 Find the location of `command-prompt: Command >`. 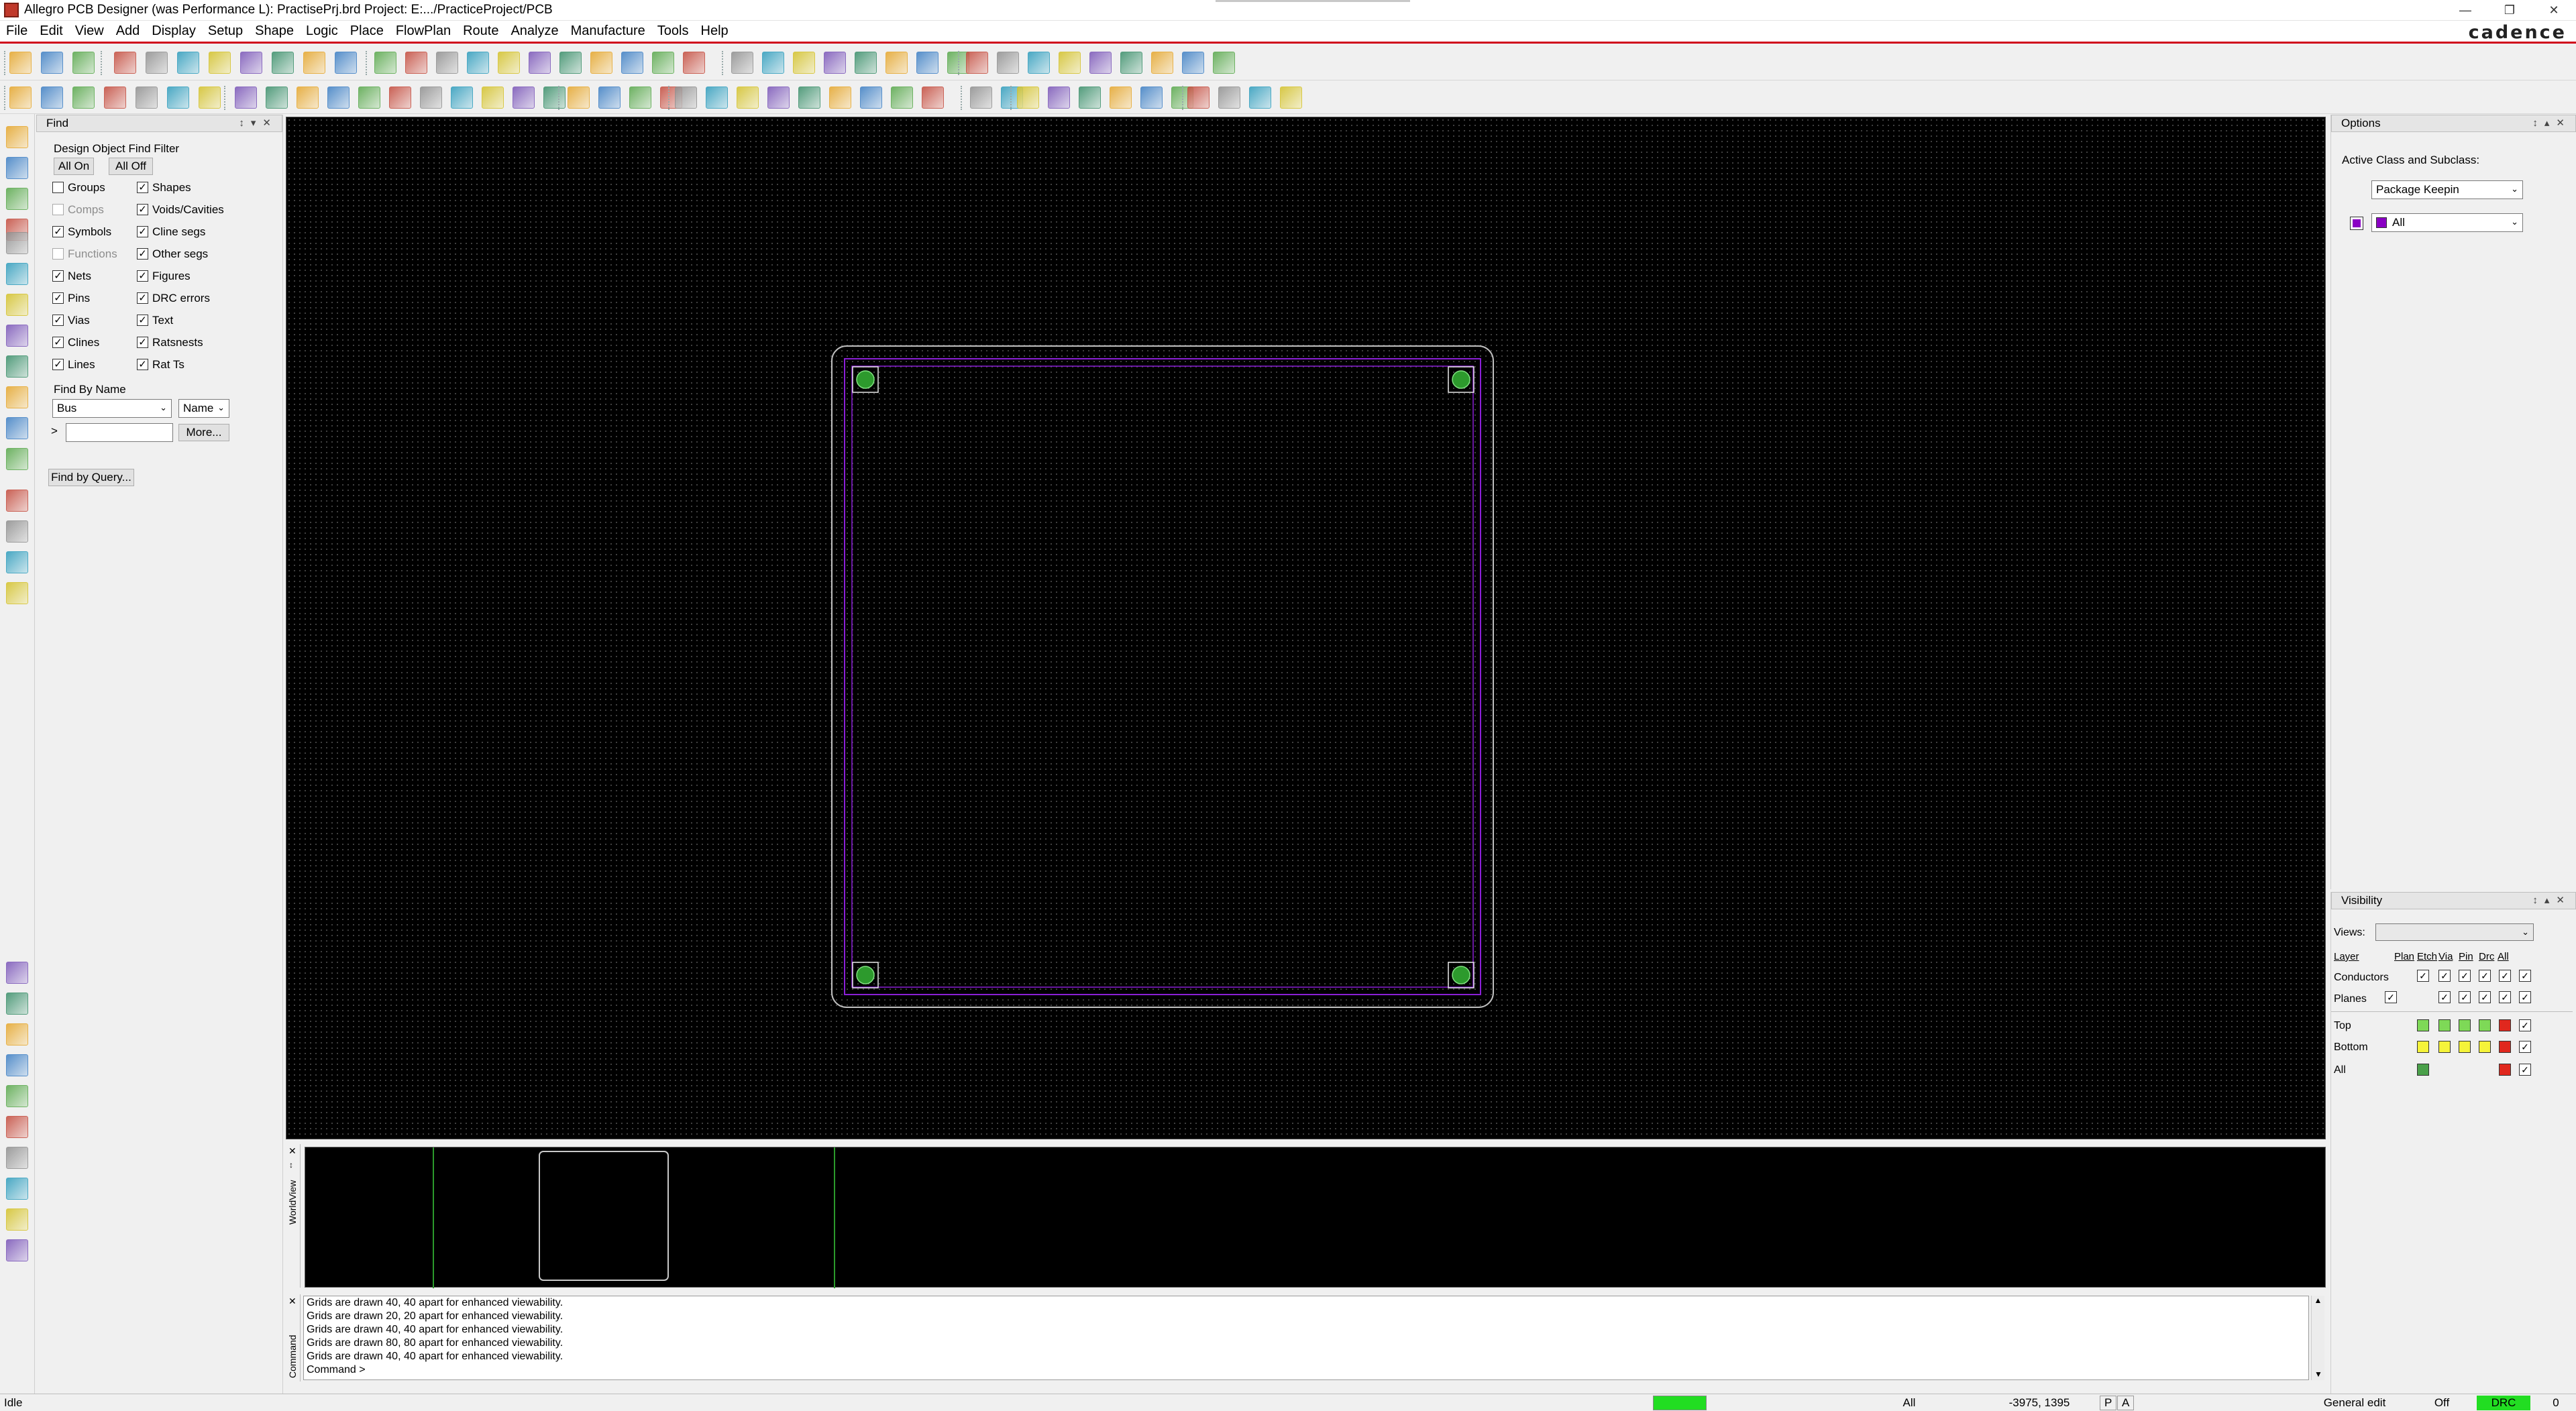

command-prompt: Command > is located at coordinates (1307, 1370).